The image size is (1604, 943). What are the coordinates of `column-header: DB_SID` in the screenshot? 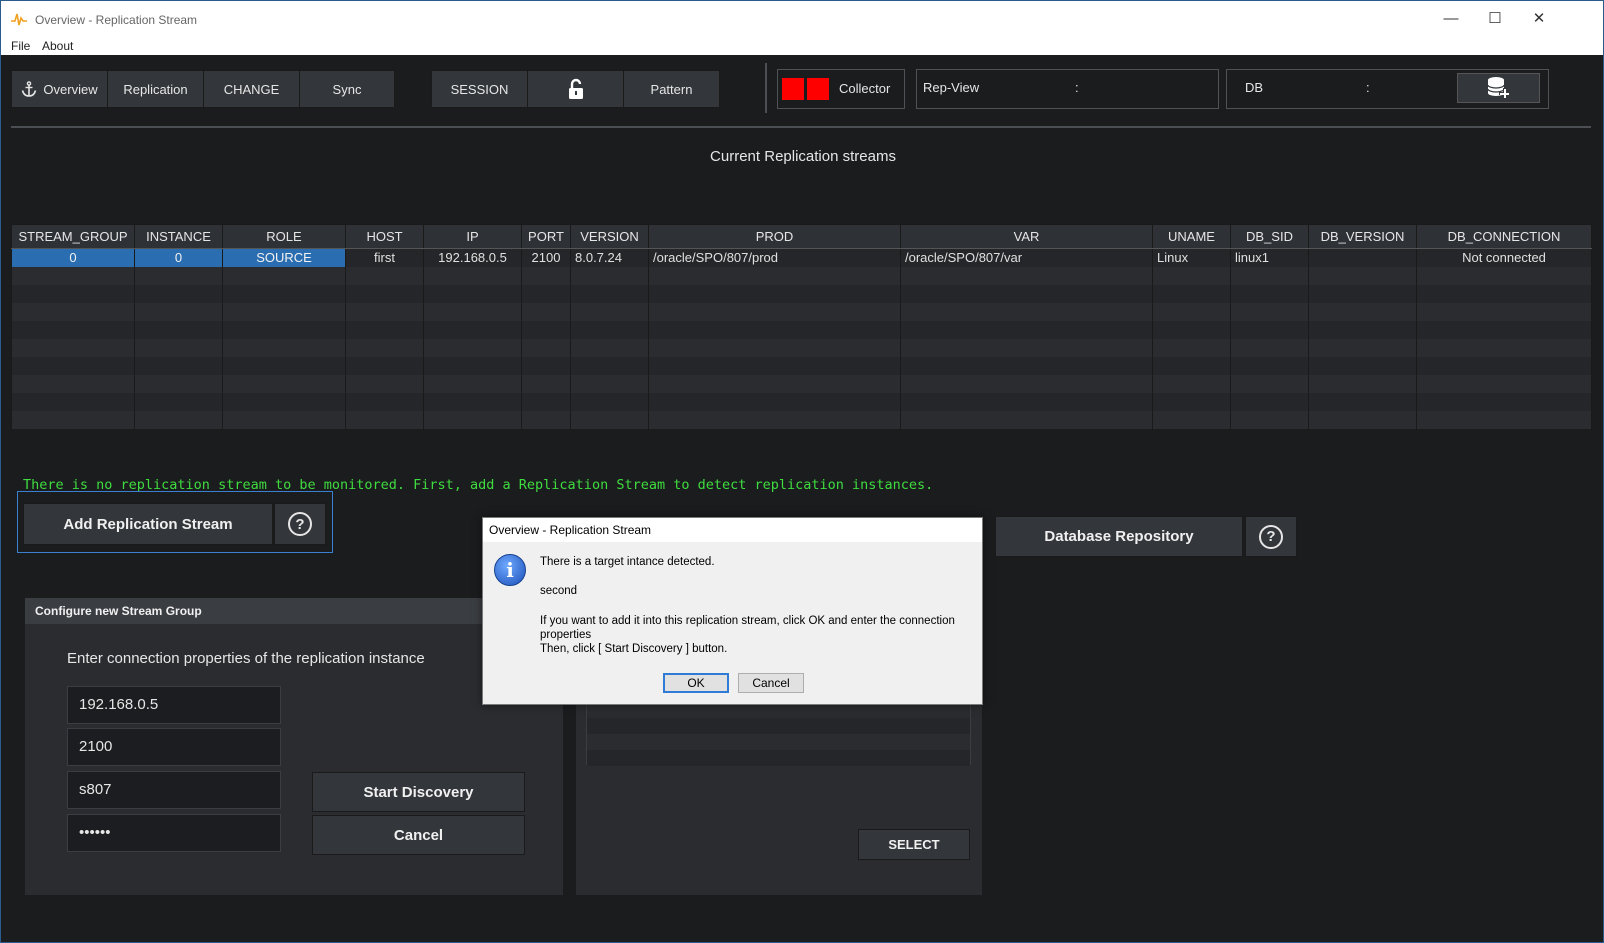 It's located at (1269, 236).